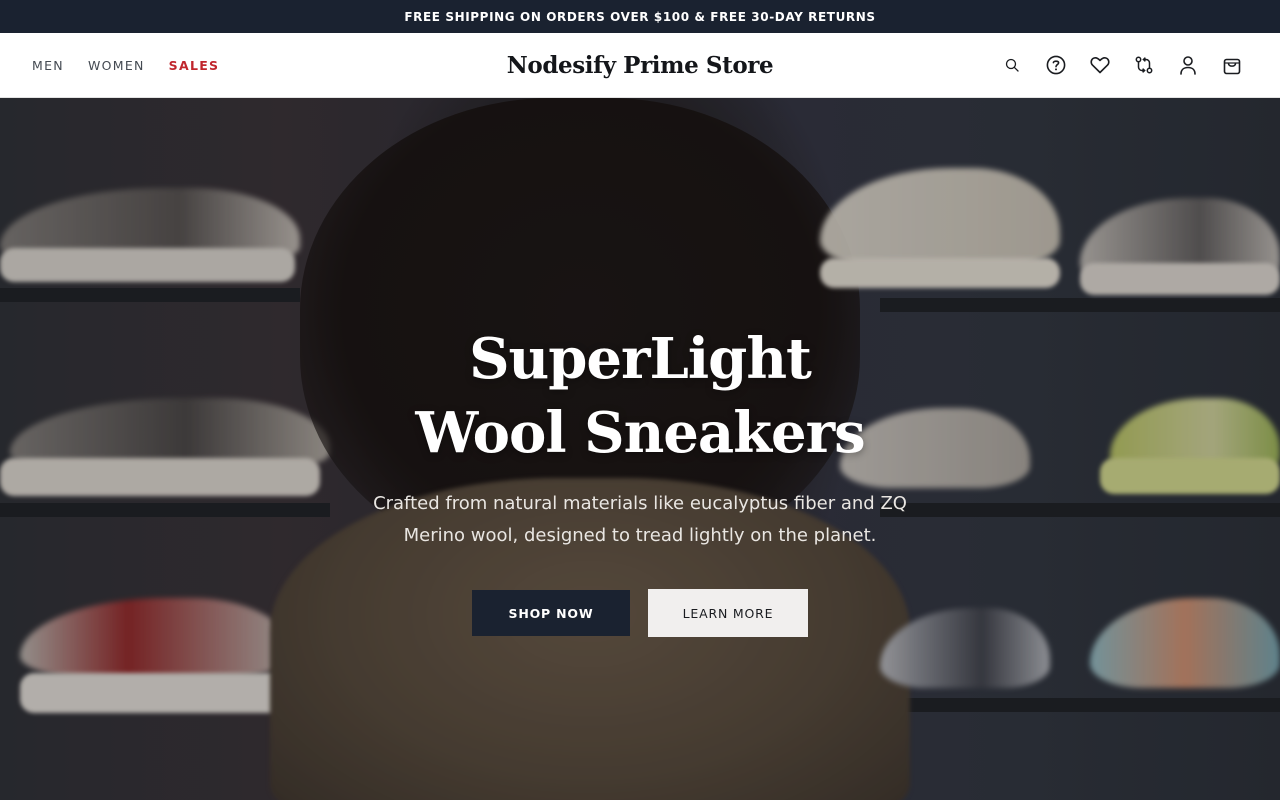 The width and height of the screenshot is (1280, 800). What do you see at coordinates (194, 65) in the screenshot?
I see `nav-link-sales: SALES` at bounding box center [194, 65].